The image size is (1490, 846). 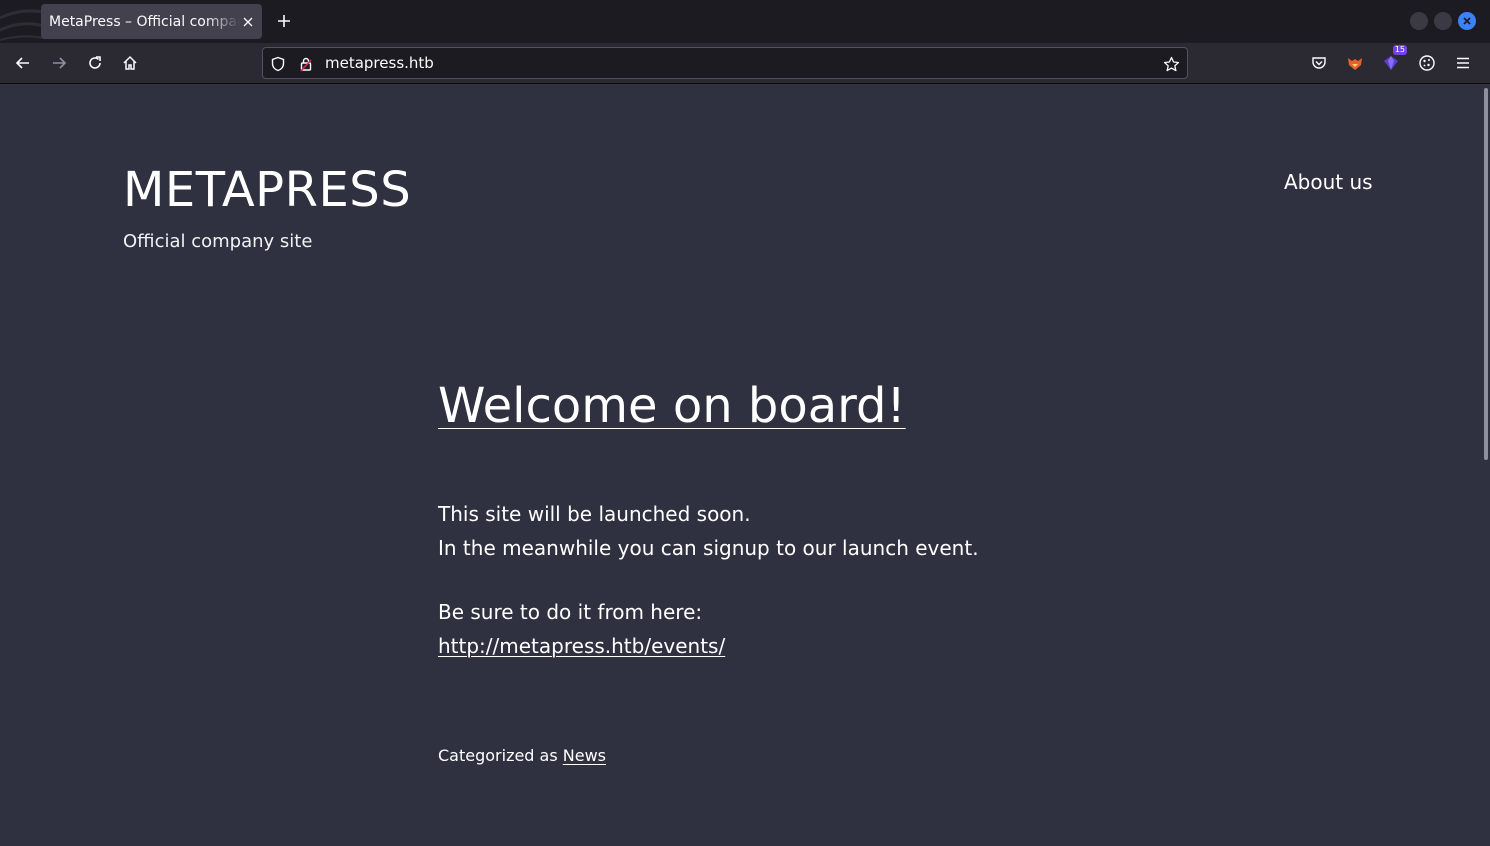 I want to click on maximize-button, so click(x=1443, y=21).